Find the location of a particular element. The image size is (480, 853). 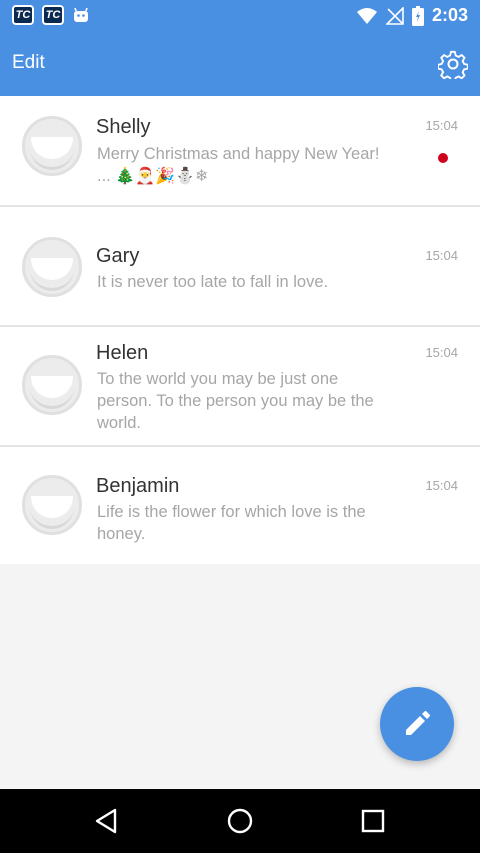

back-icon is located at coordinates (106, 821).